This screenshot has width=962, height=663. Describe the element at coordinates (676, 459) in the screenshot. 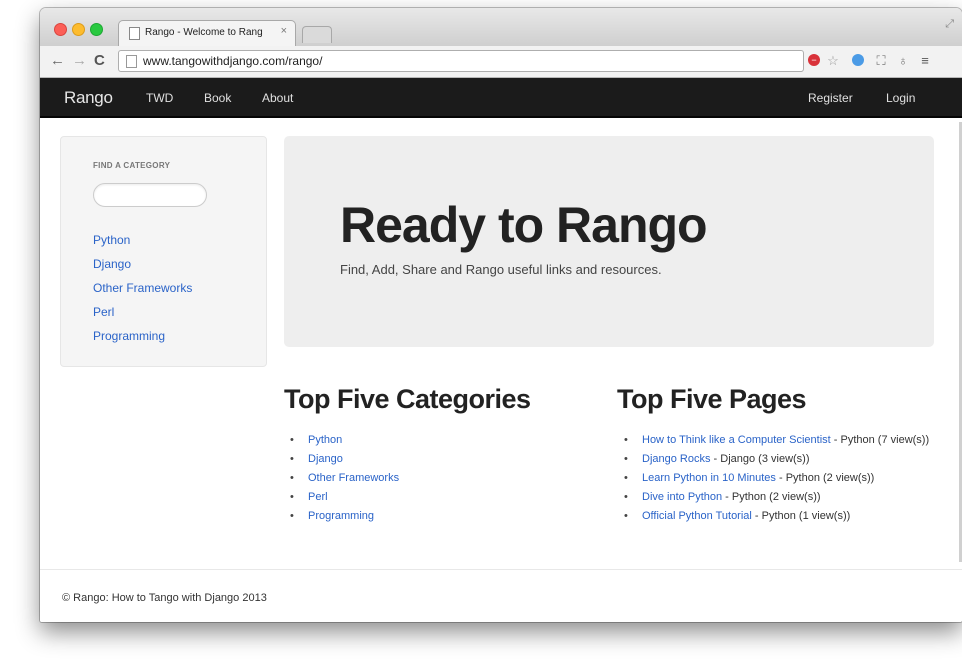

I see `page-link: Django Rocks` at that location.